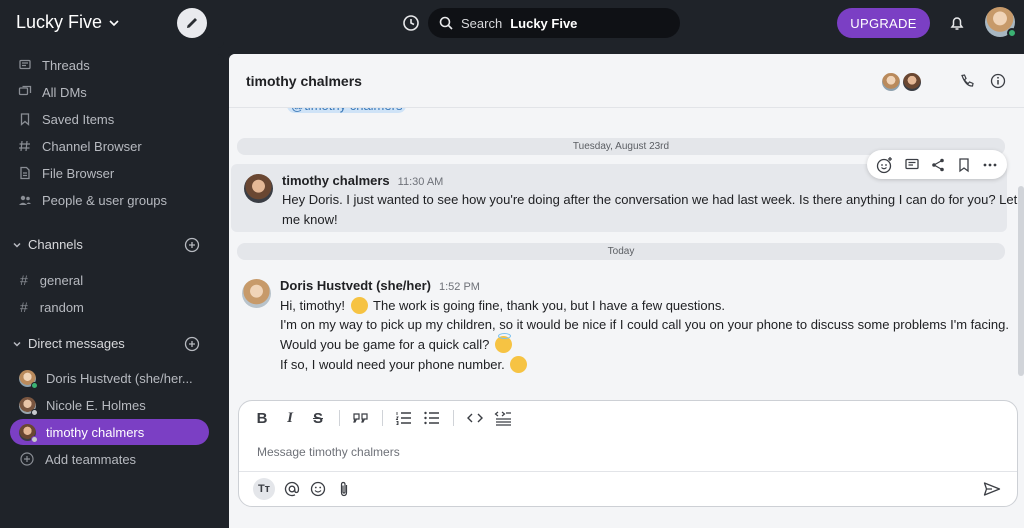 The image size is (1024, 528). What do you see at coordinates (303, 489) in the screenshot?
I see `composer-tools: Tт` at bounding box center [303, 489].